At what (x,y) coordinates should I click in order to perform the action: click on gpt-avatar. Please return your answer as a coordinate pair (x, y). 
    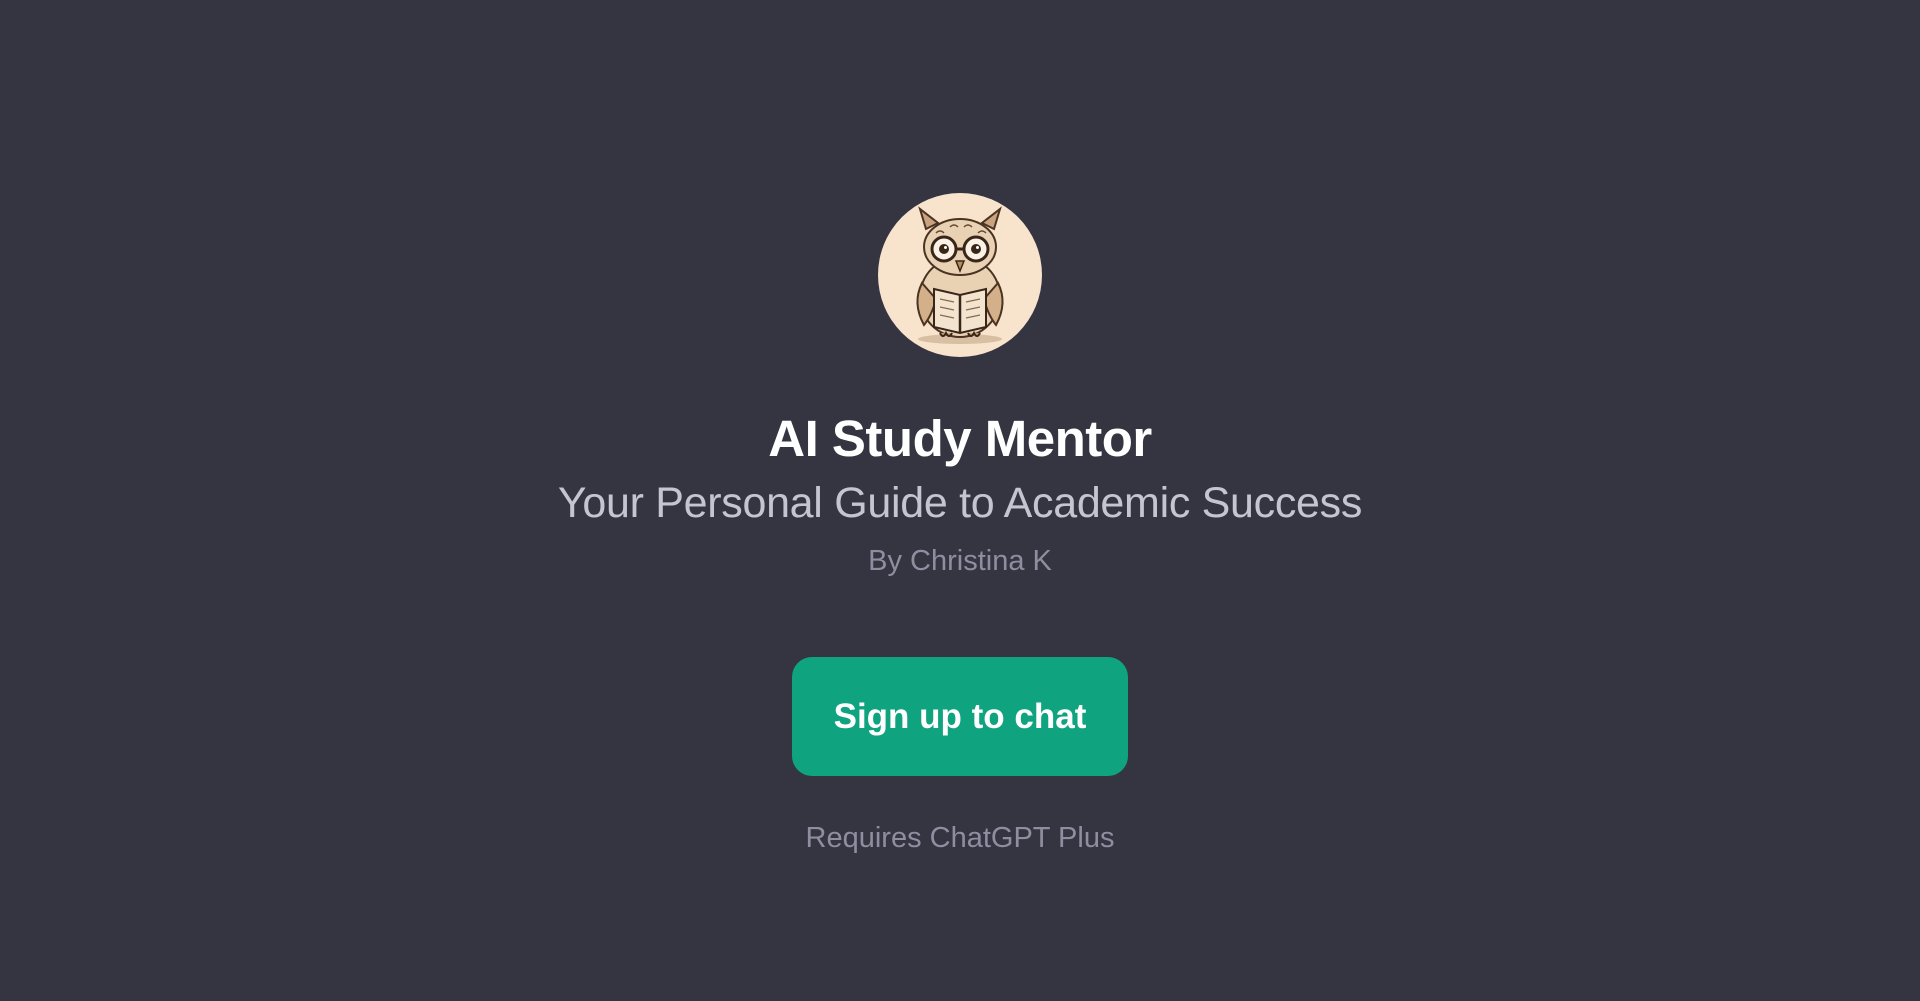
    Looking at the image, I should click on (960, 275).